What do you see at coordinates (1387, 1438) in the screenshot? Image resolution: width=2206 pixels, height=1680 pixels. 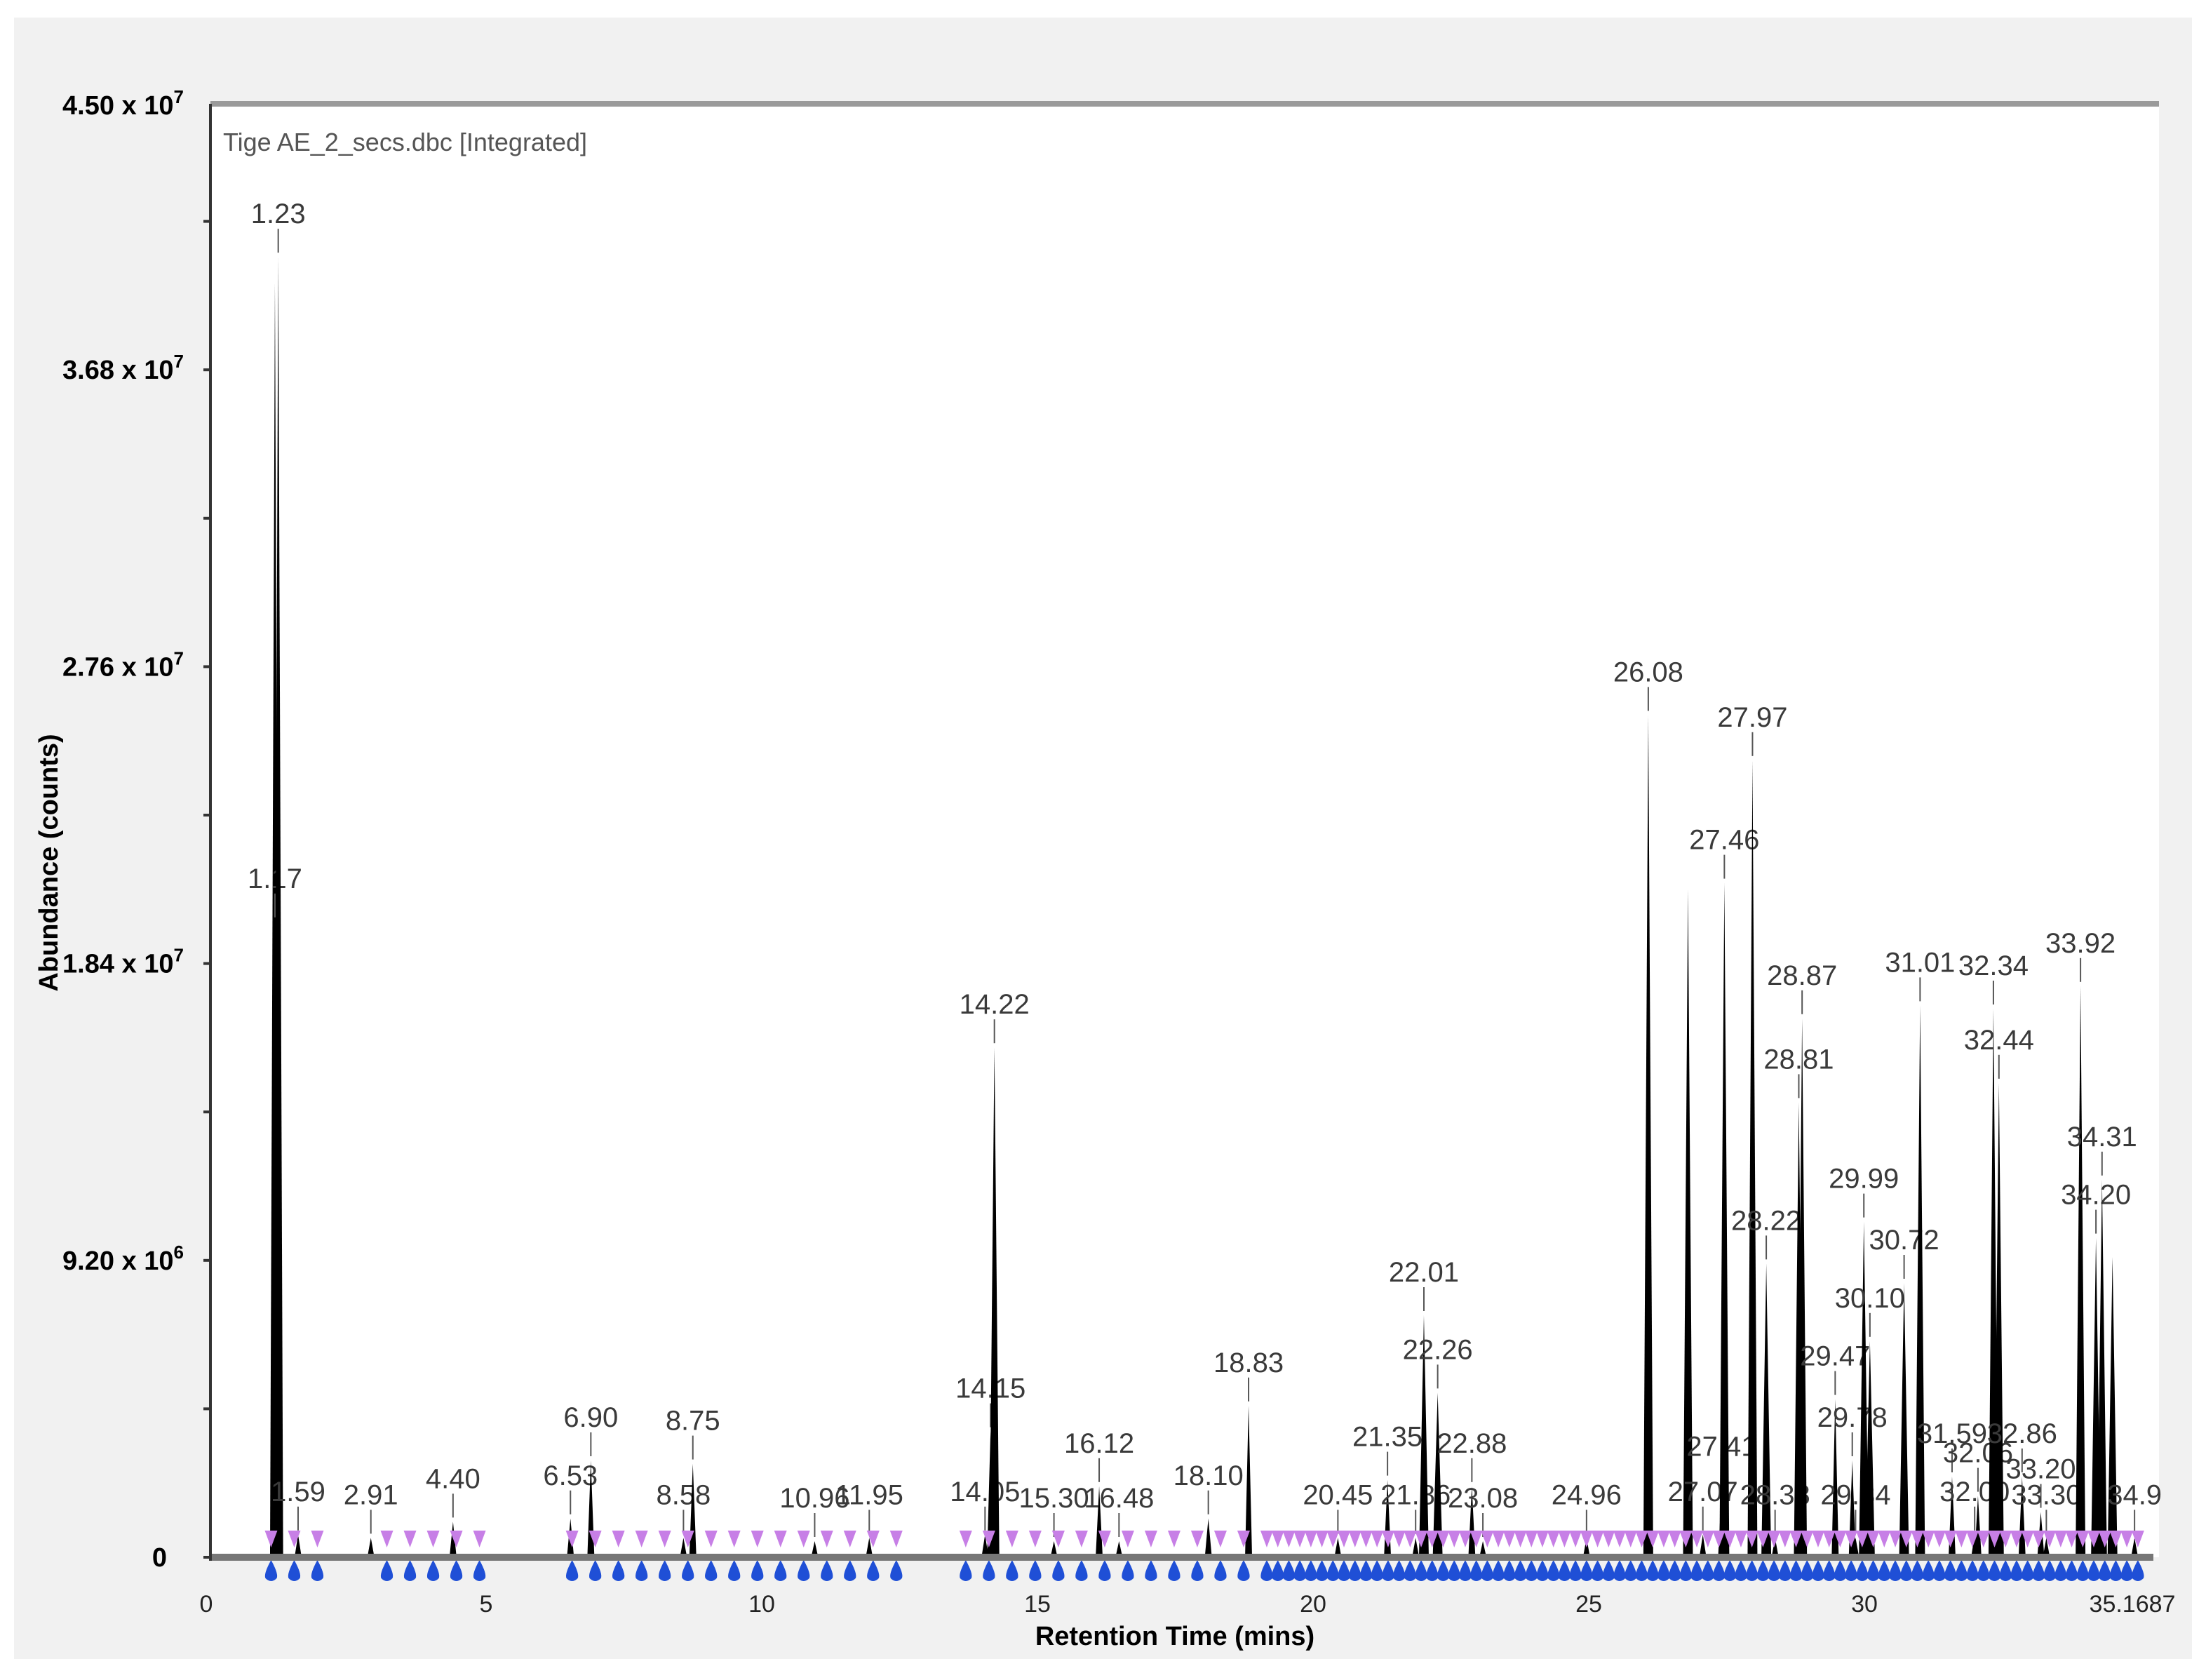 I see `peak-label: 21.35` at bounding box center [1387, 1438].